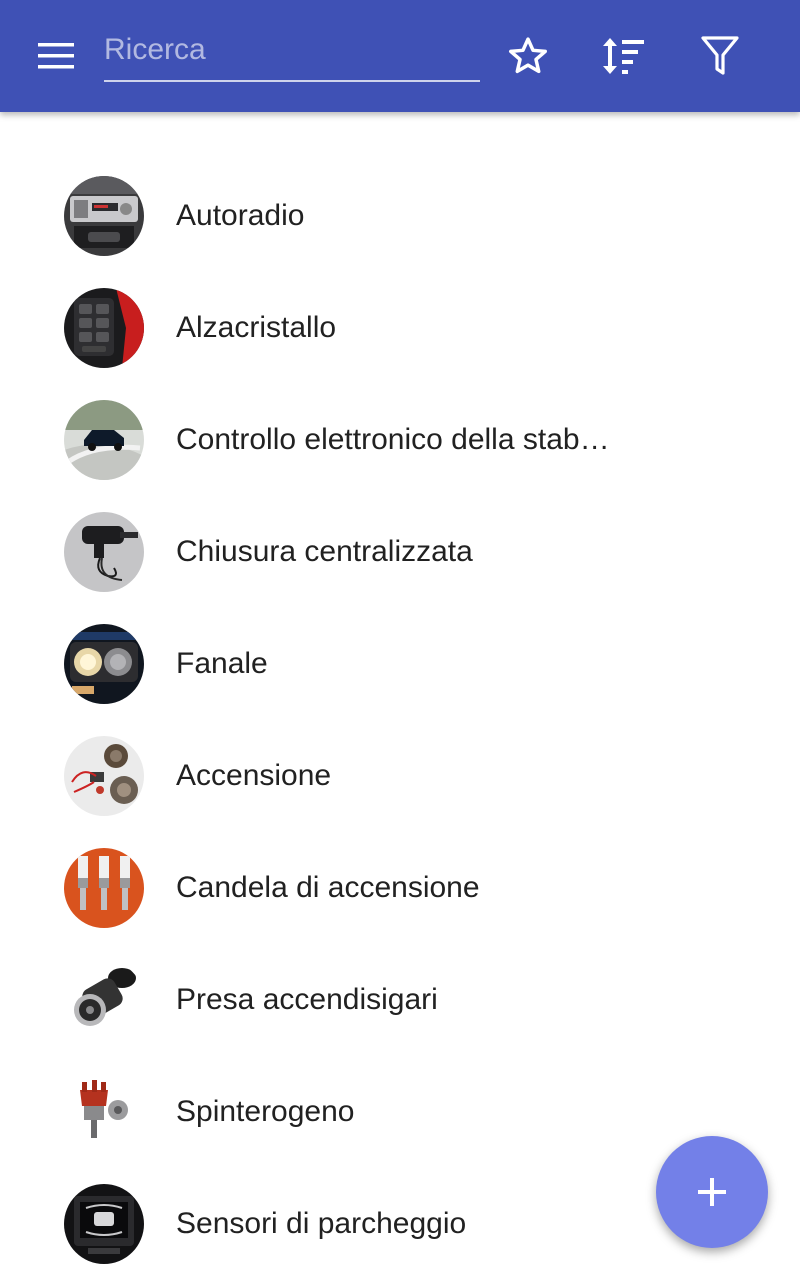 The height and width of the screenshot is (1280, 800). I want to click on favorites-button, so click(528, 56).